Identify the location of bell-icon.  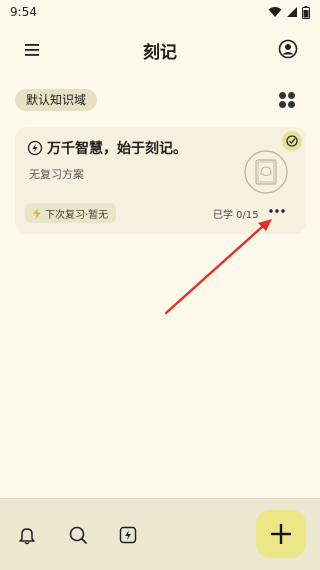
(27, 535).